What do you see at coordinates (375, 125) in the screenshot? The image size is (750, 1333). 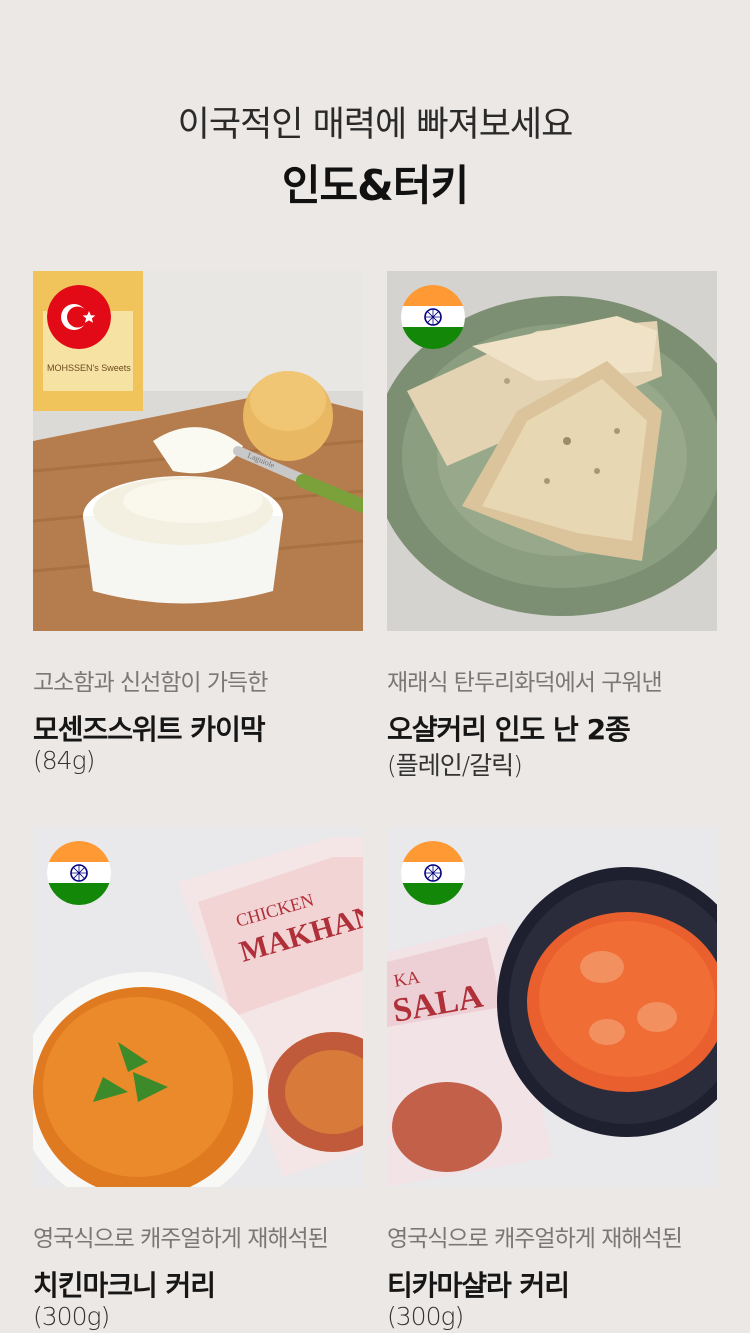 I see `header-subtitle: 이국적인 매력에 빠져보세요` at bounding box center [375, 125].